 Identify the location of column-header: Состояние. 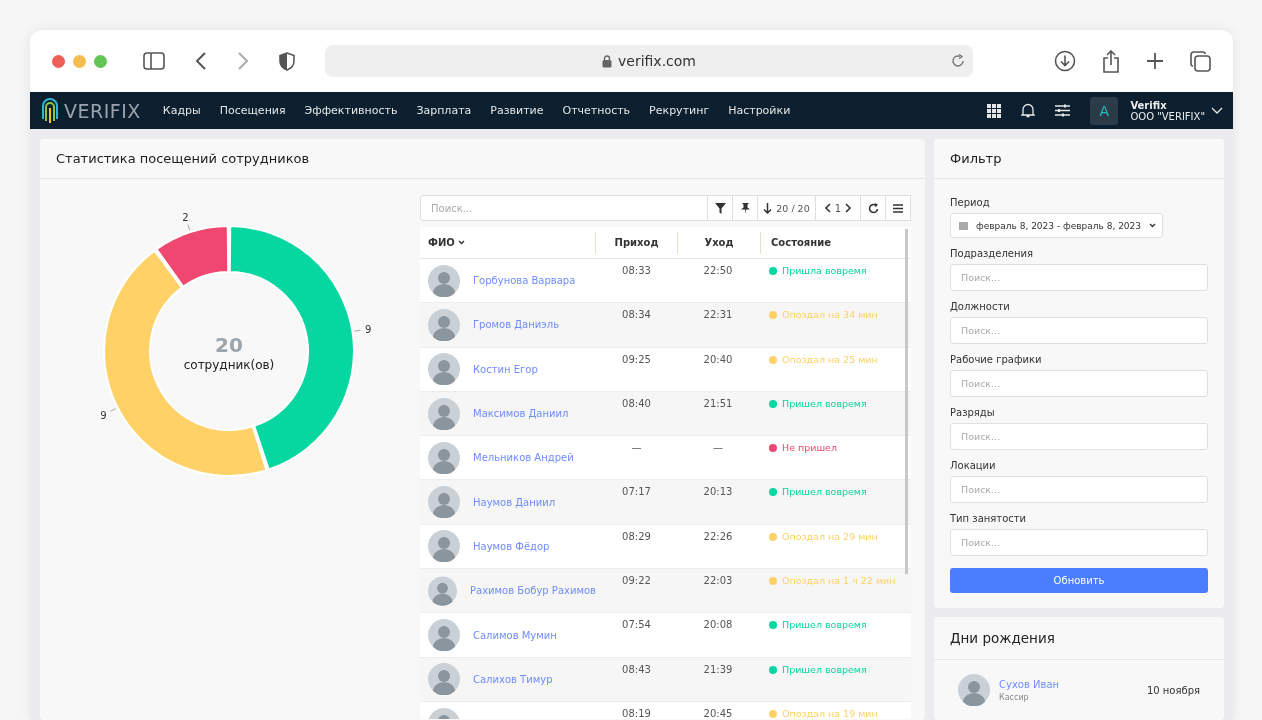
(836, 242).